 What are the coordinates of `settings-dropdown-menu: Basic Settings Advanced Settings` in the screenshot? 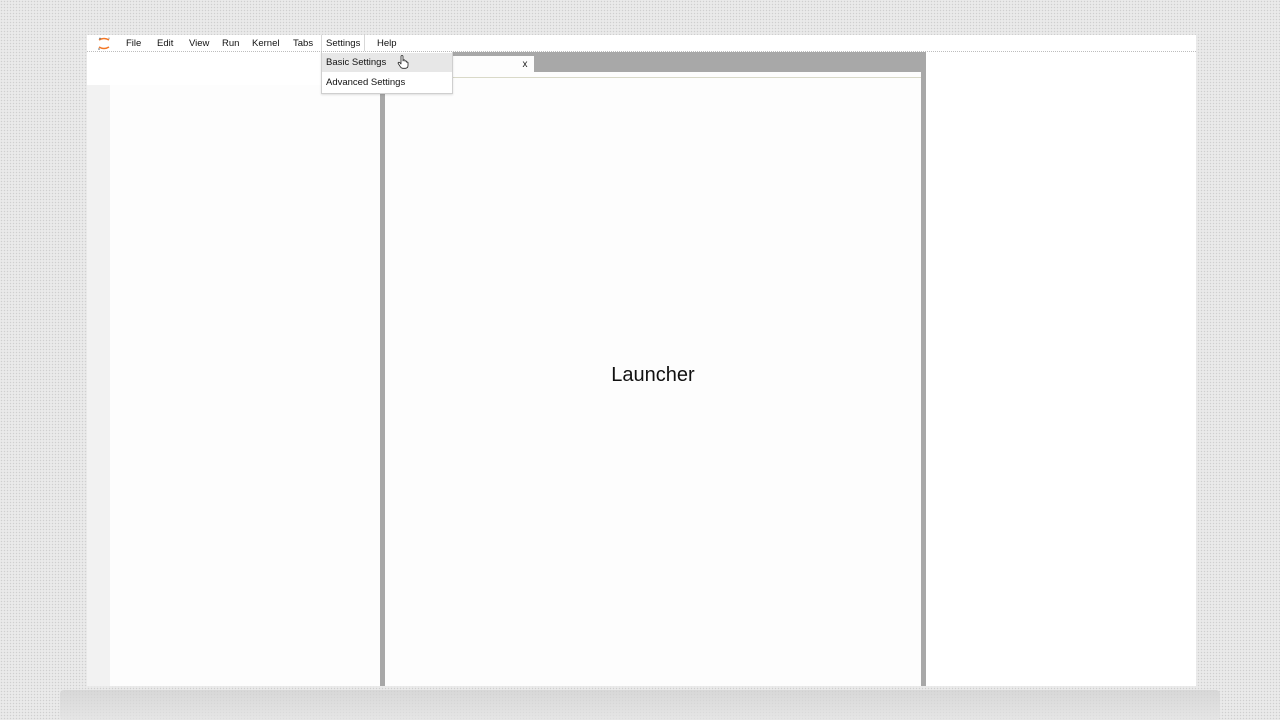 It's located at (387, 73).